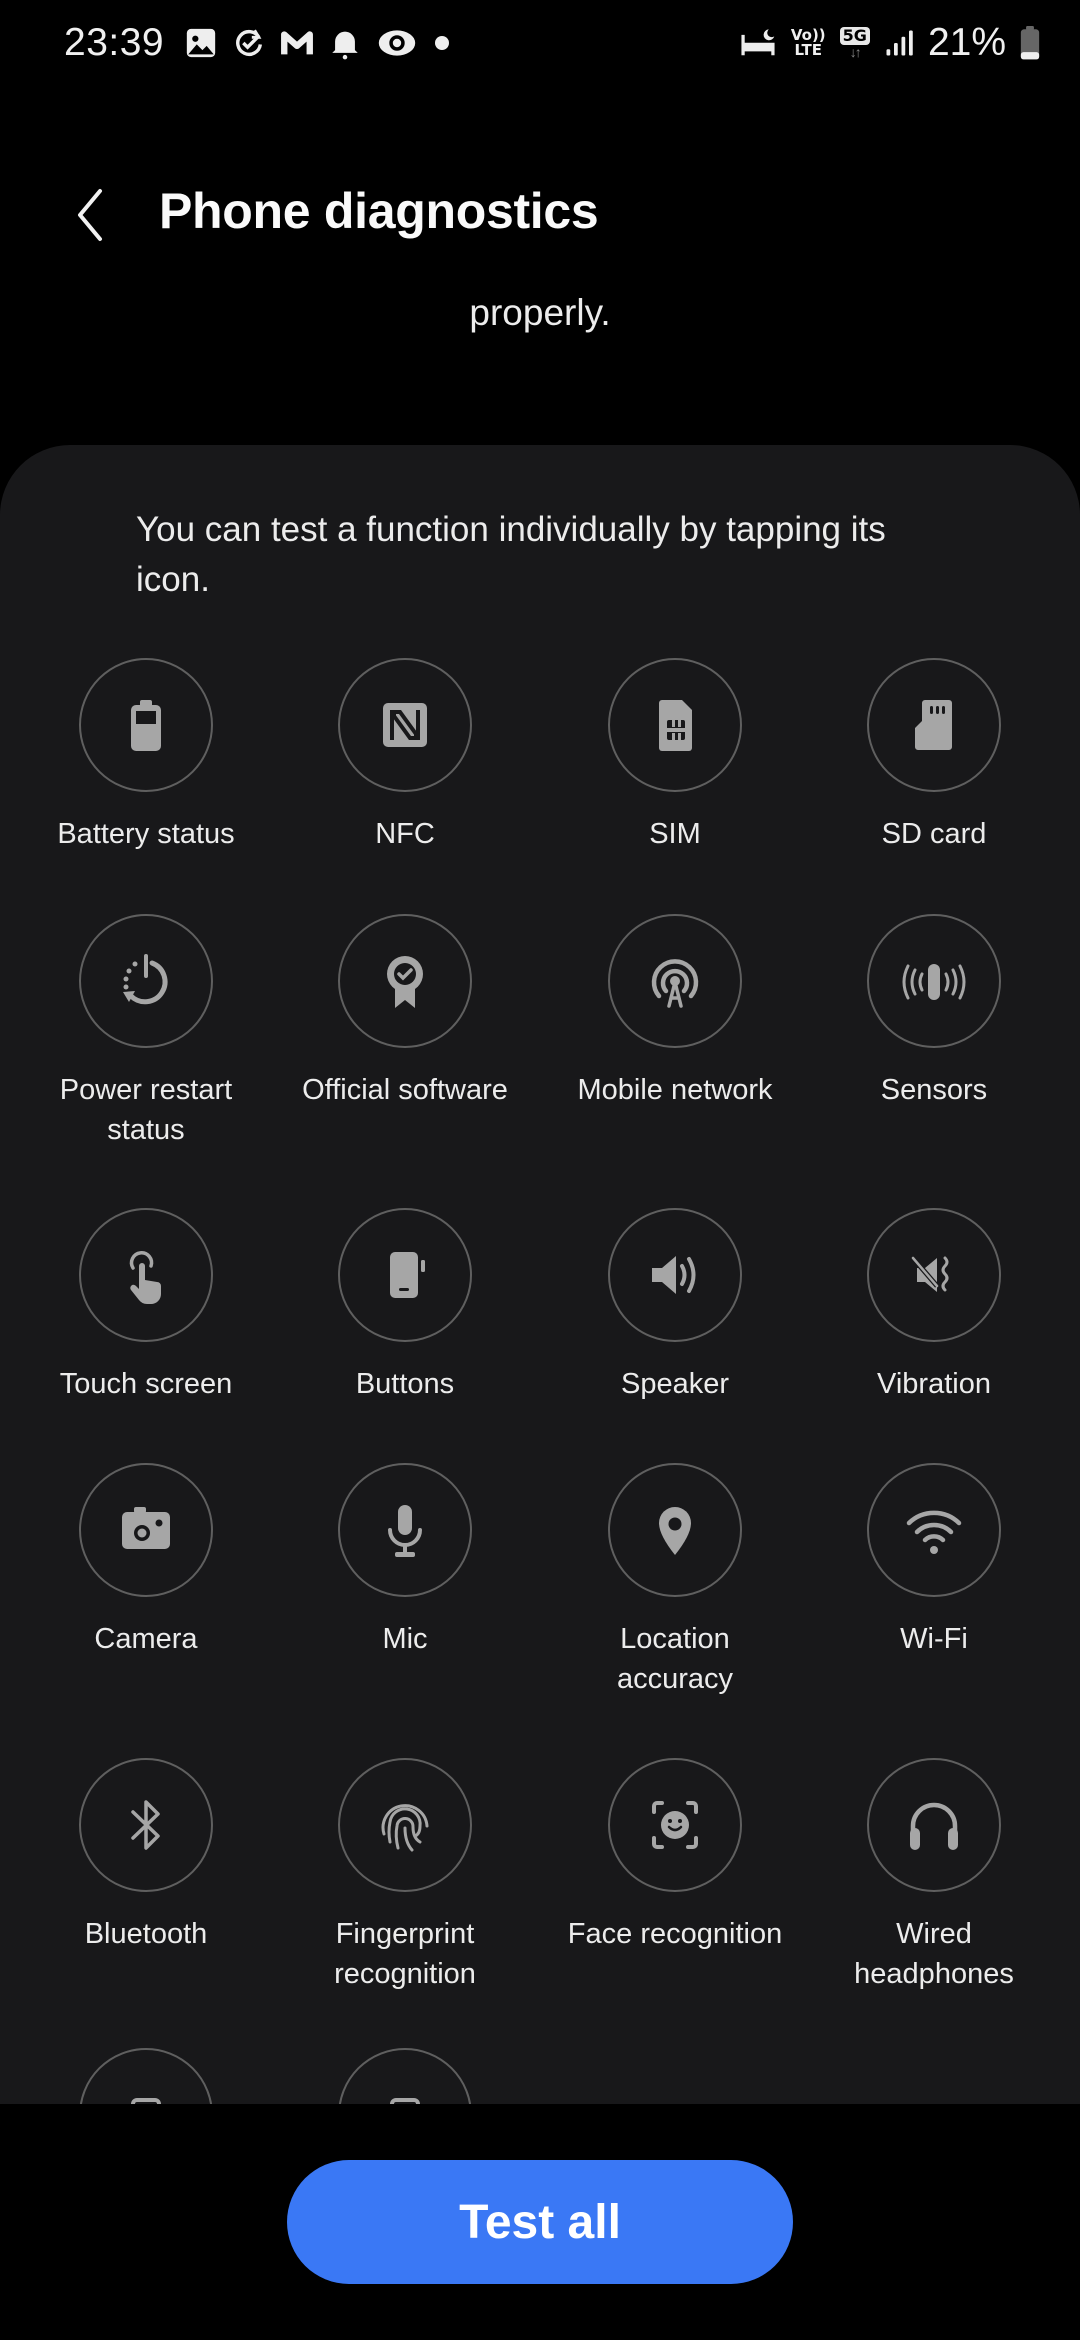 This screenshot has width=1080, height=2340. What do you see at coordinates (540, 45) in the screenshot?
I see `status-bar: 23:39 Vo)) LTE 5G ↓↑ 21%` at bounding box center [540, 45].